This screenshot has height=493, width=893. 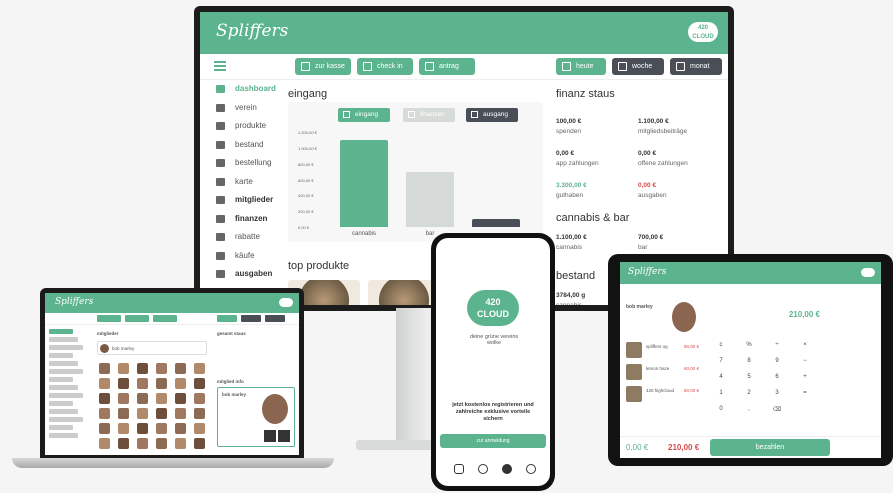 What do you see at coordinates (483, 469) in the screenshot?
I see `discord-icon` at bounding box center [483, 469].